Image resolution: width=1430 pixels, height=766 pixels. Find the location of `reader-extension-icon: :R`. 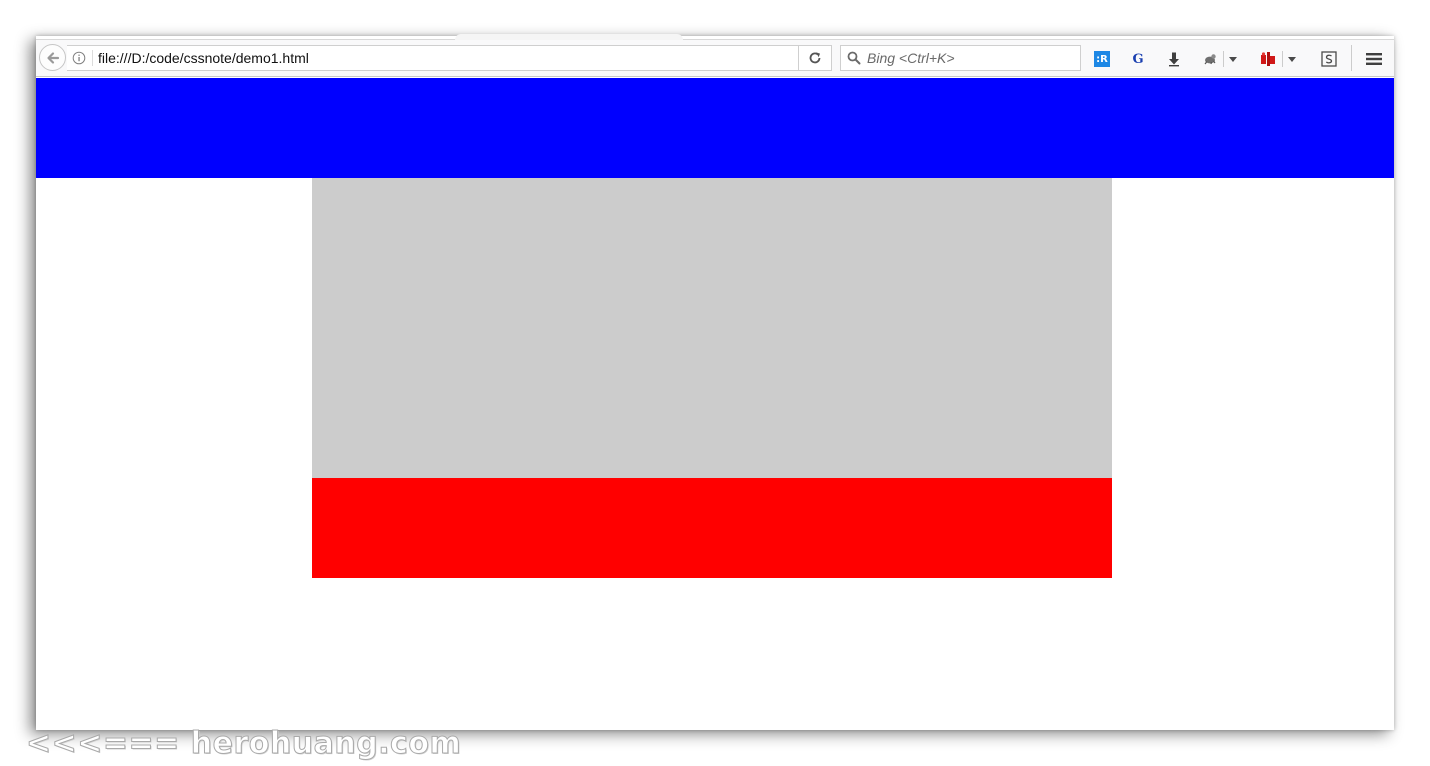

reader-extension-icon: :R is located at coordinates (1102, 59).